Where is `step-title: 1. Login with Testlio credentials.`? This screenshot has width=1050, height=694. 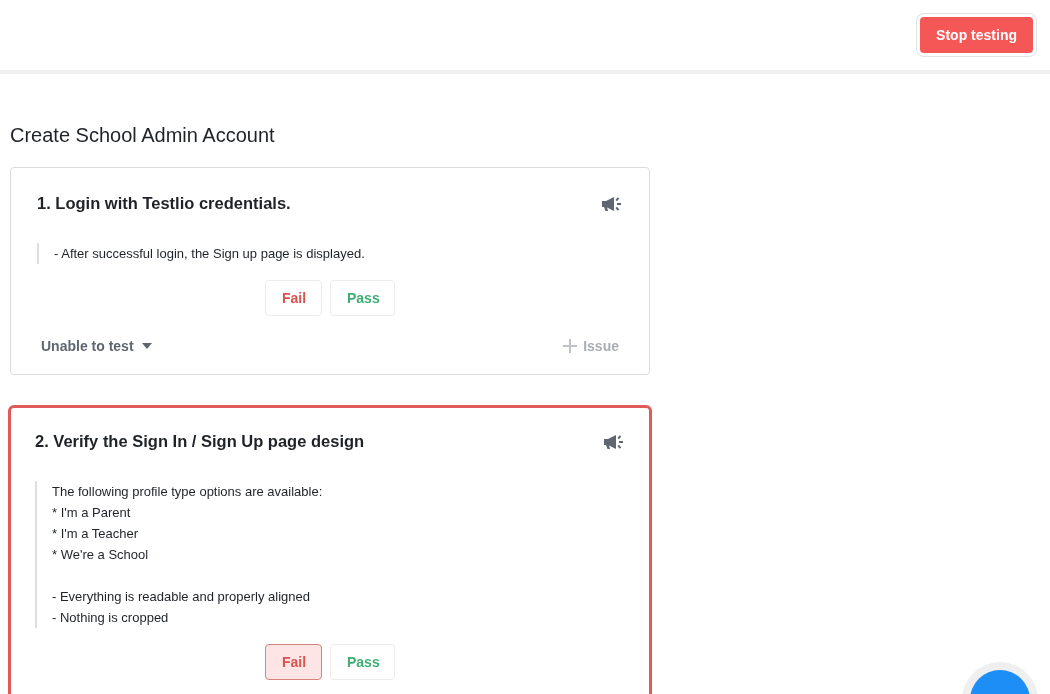 step-title: 1. Login with Testlio credentials. is located at coordinates (164, 203).